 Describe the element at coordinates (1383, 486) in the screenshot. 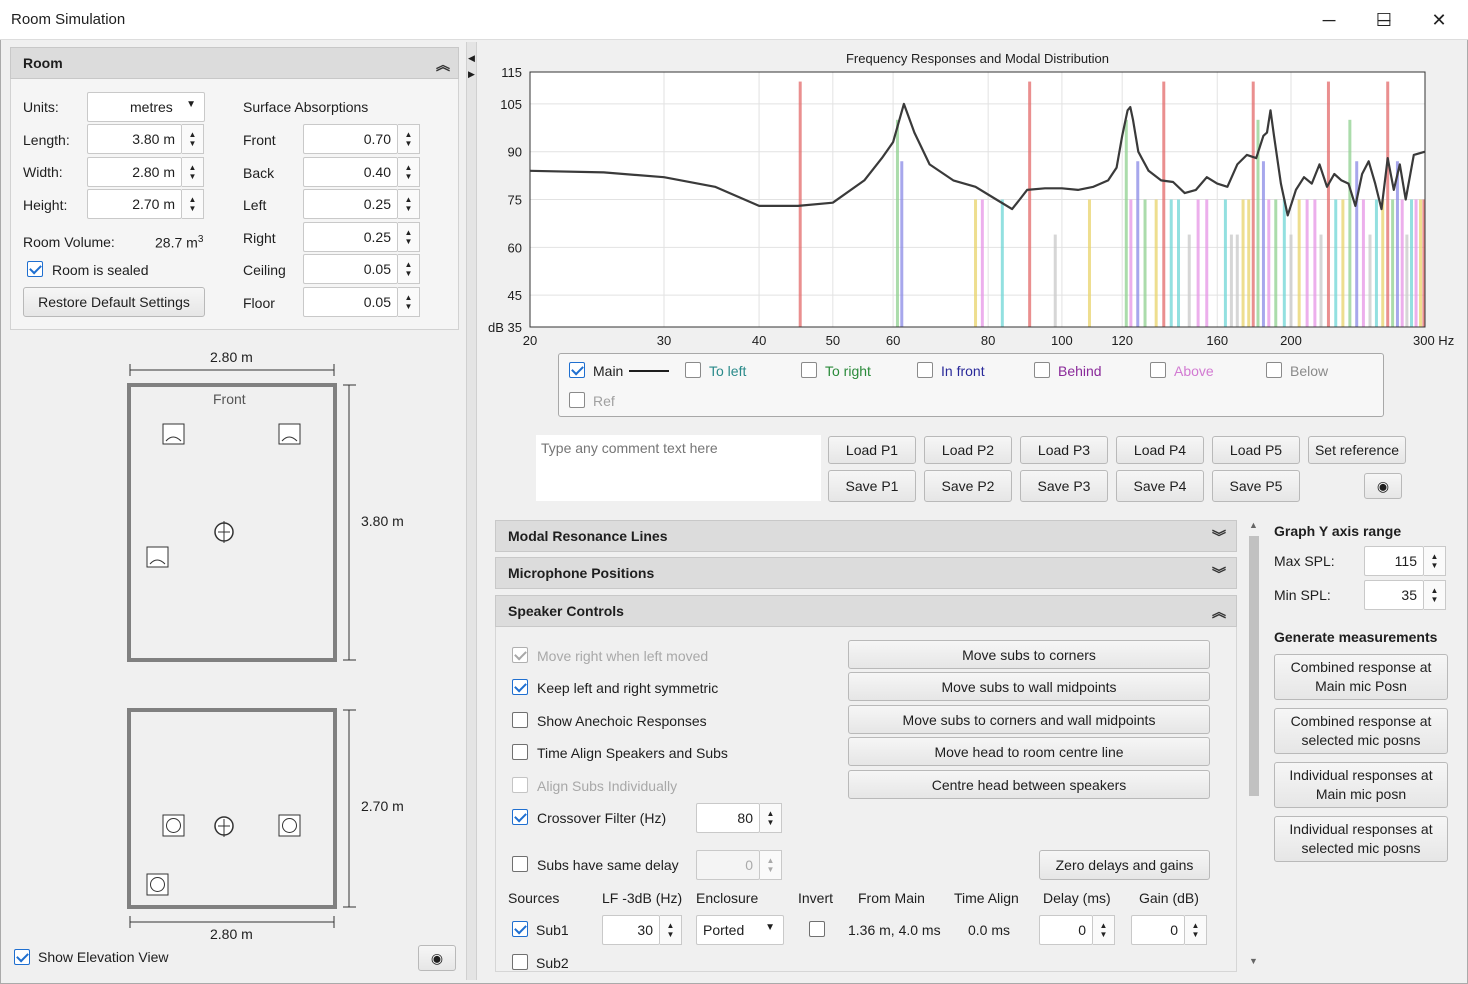

I see `chart-camera-button: ◉` at that location.